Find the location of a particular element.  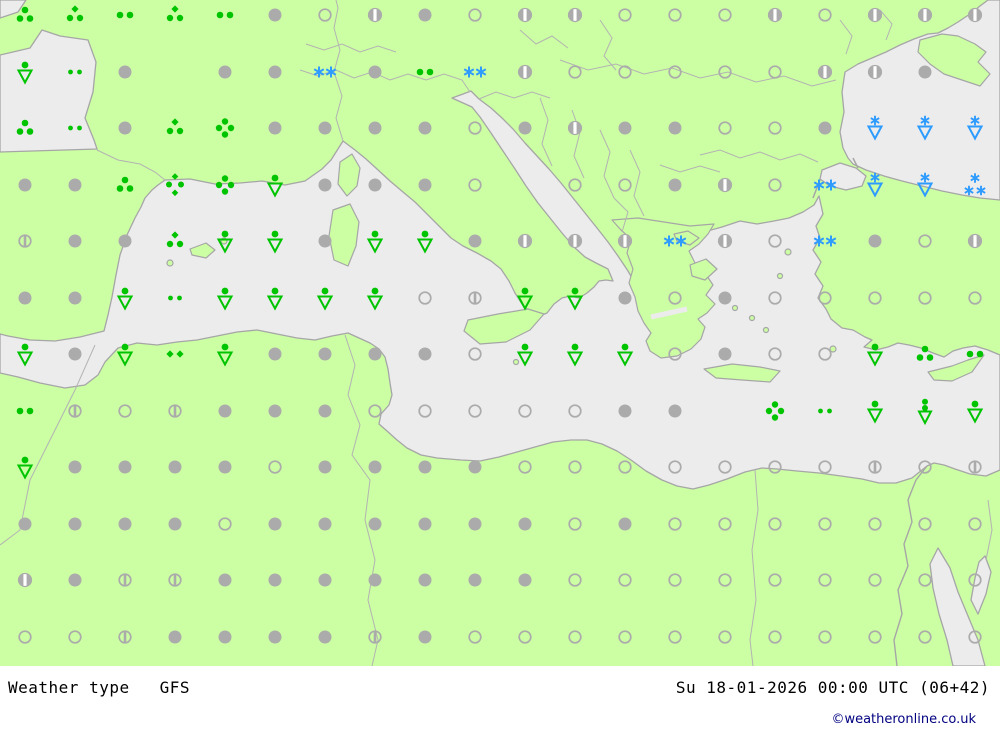

copyright-link: ©weatheronline.co.uk is located at coordinates (903, 719).